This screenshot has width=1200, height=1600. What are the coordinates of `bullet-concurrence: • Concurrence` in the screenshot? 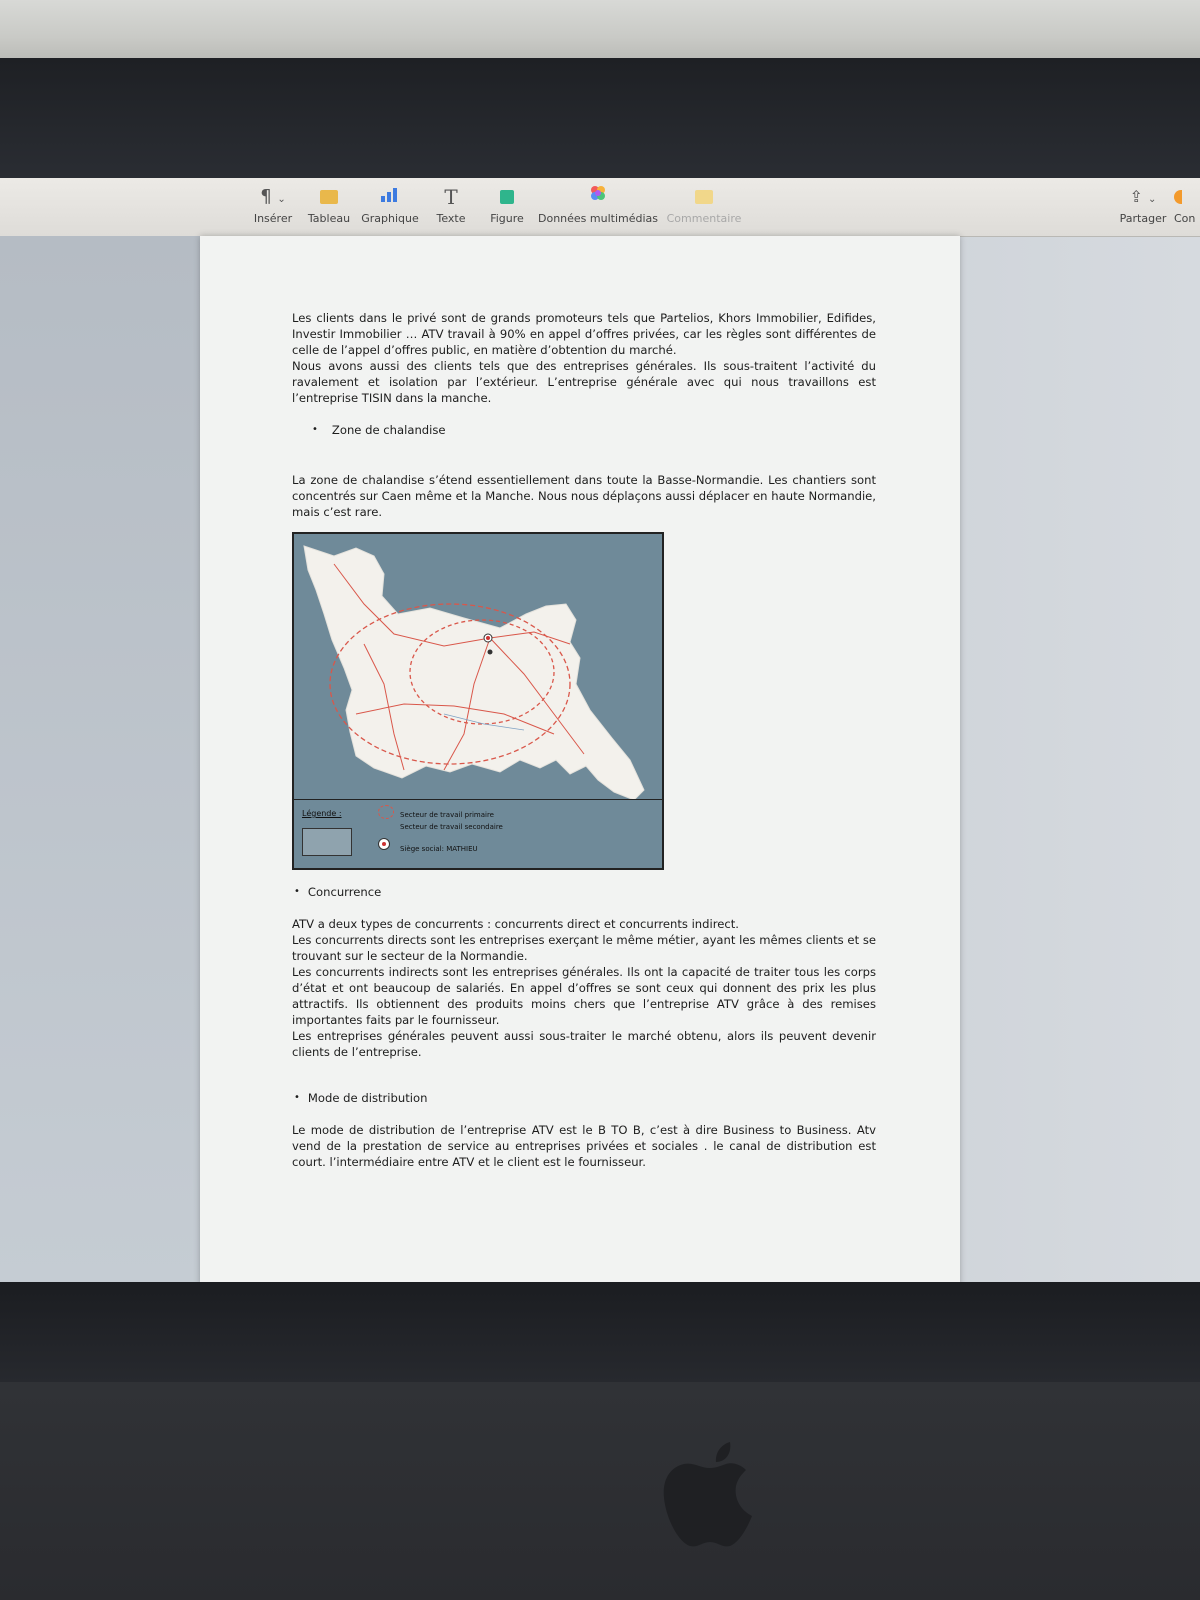 It's located at (585, 892).